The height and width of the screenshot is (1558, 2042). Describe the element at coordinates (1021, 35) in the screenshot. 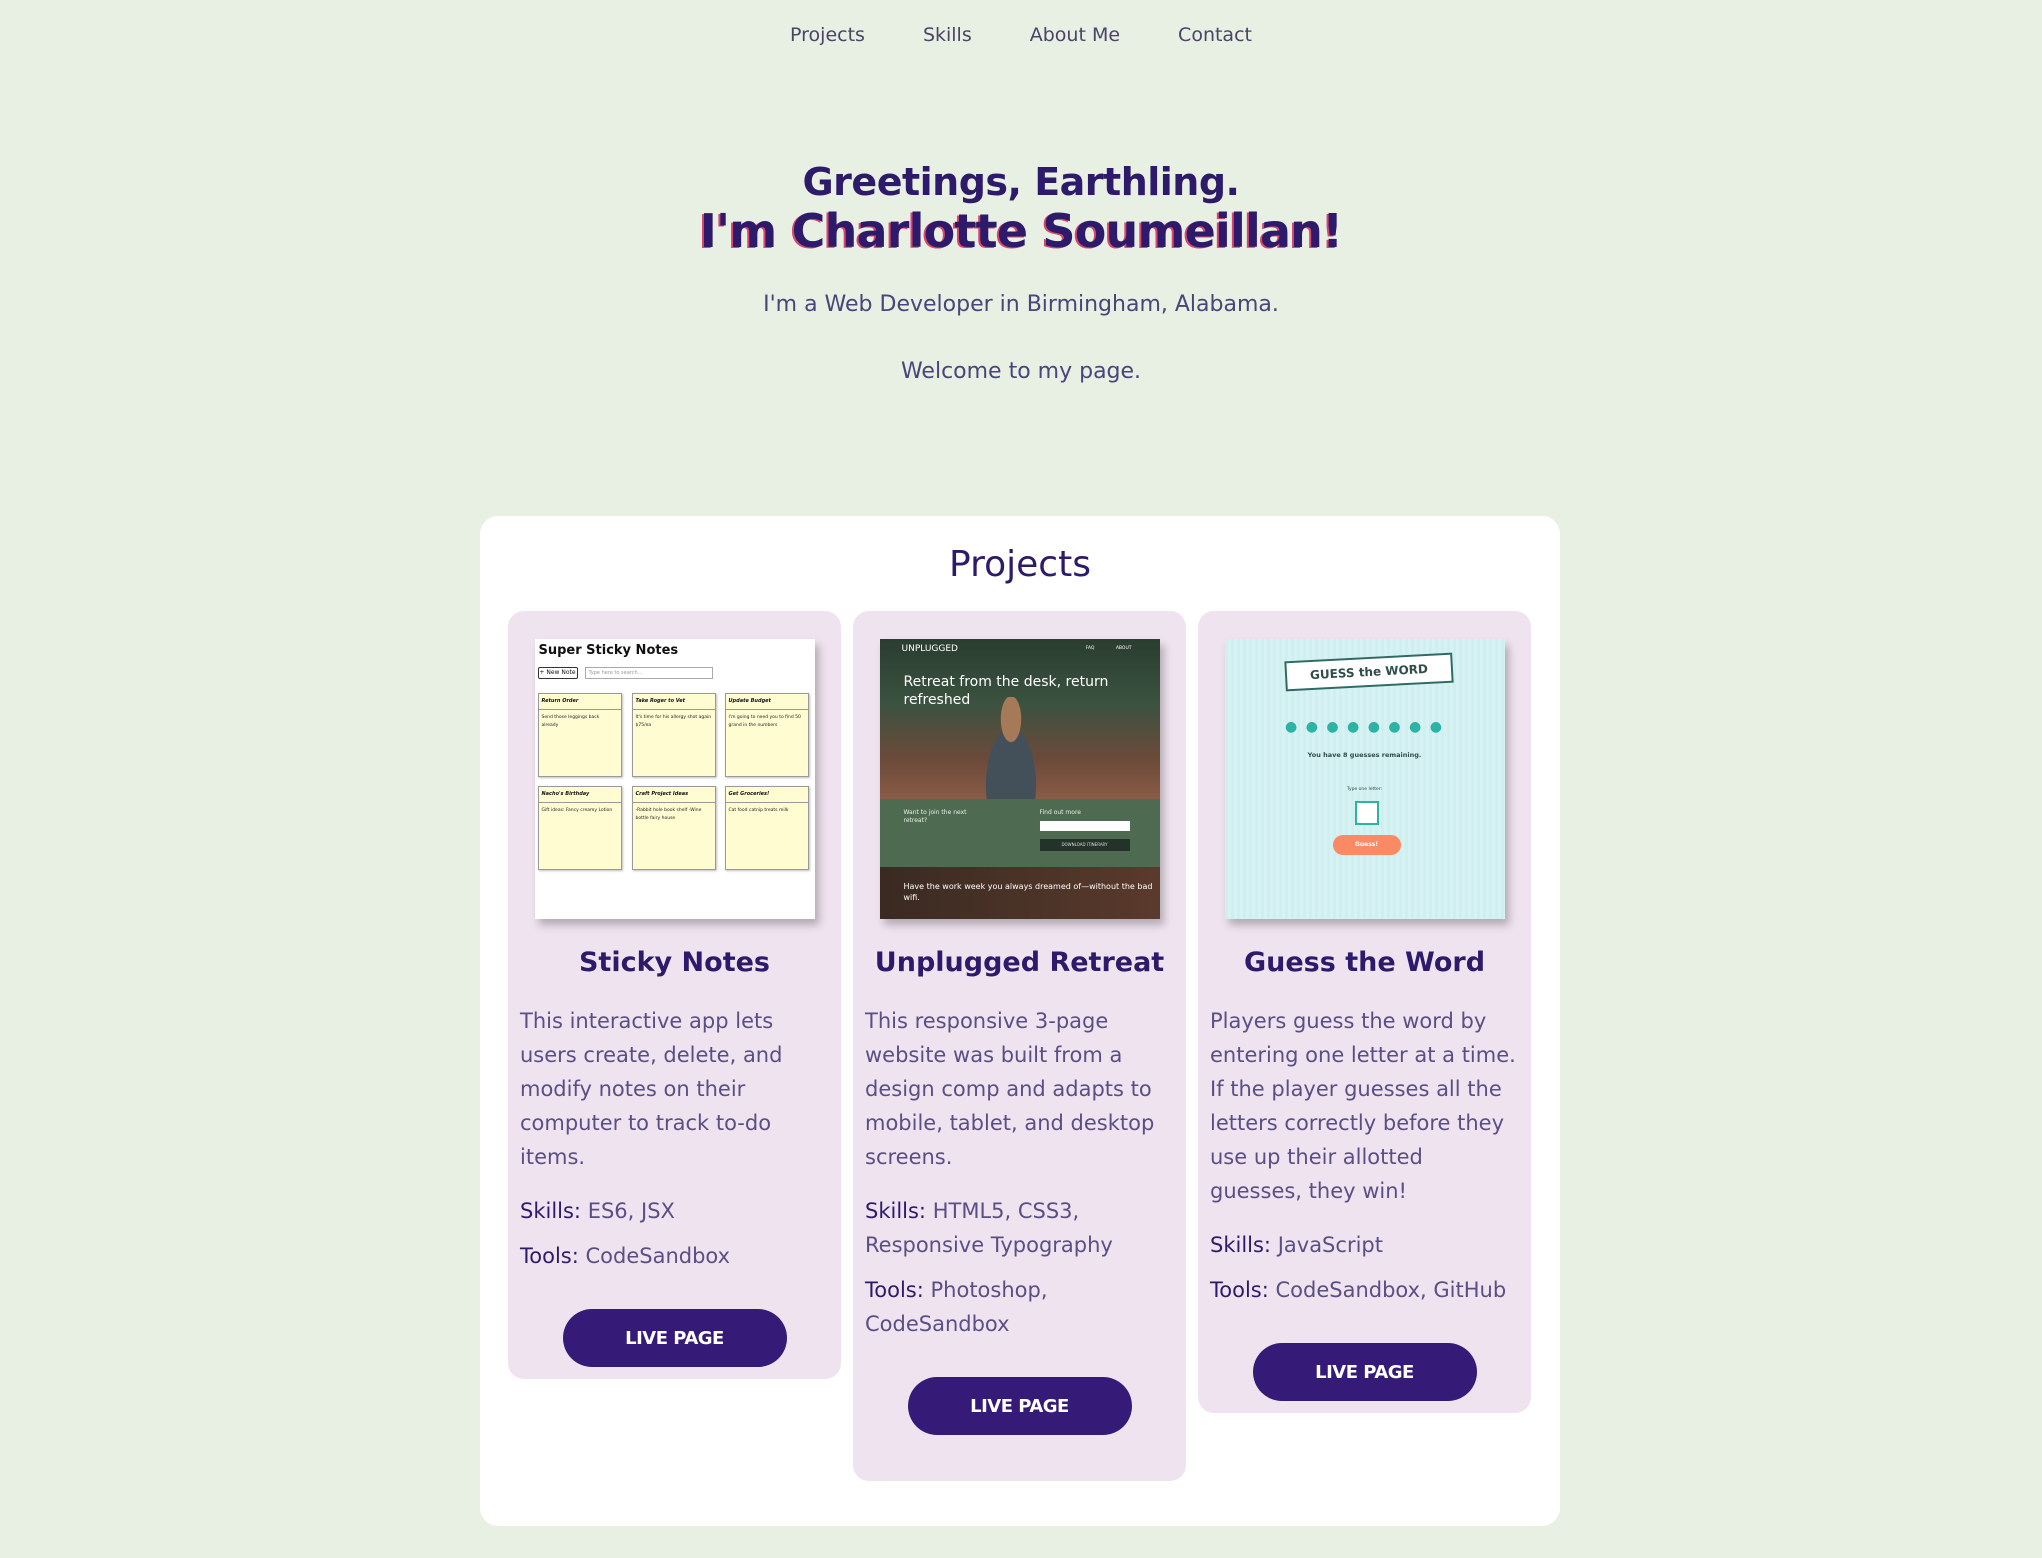

I see `main-nav: Projects Skills About Me Contact` at that location.